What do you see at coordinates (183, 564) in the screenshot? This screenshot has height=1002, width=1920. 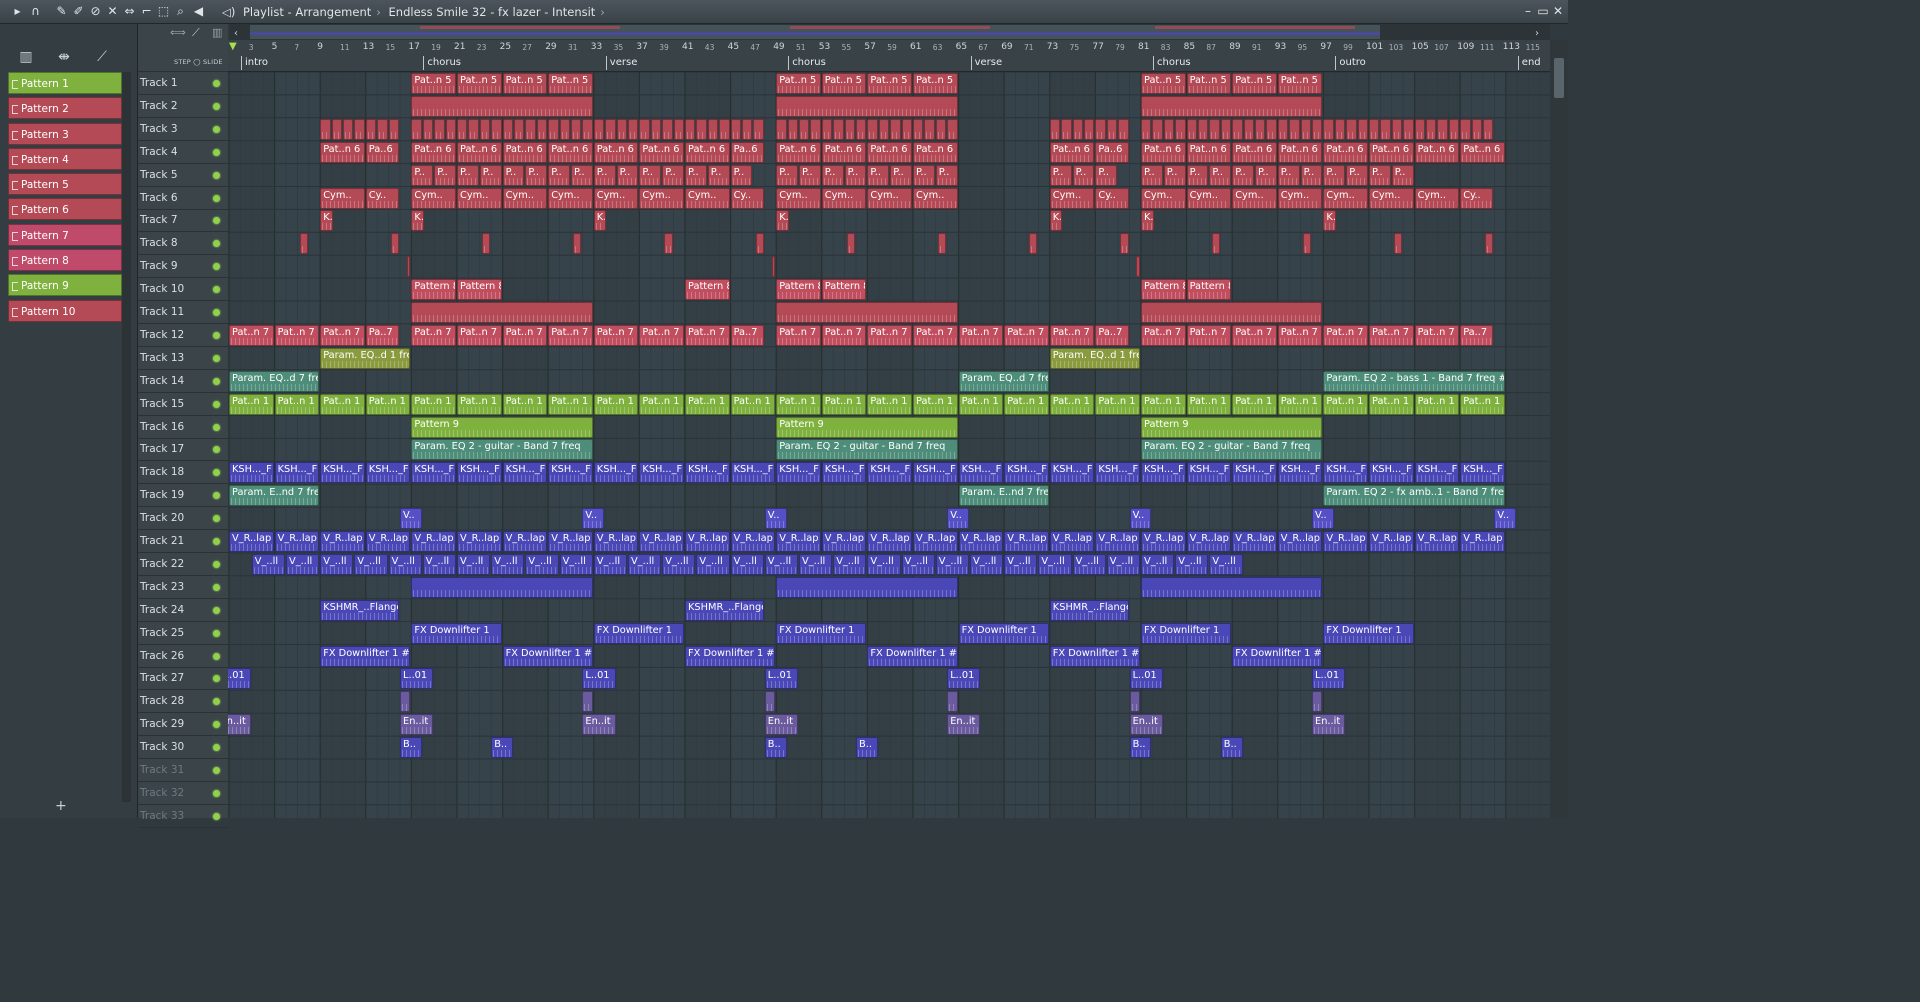 I see `track-header: Track 22` at bounding box center [183, 564].